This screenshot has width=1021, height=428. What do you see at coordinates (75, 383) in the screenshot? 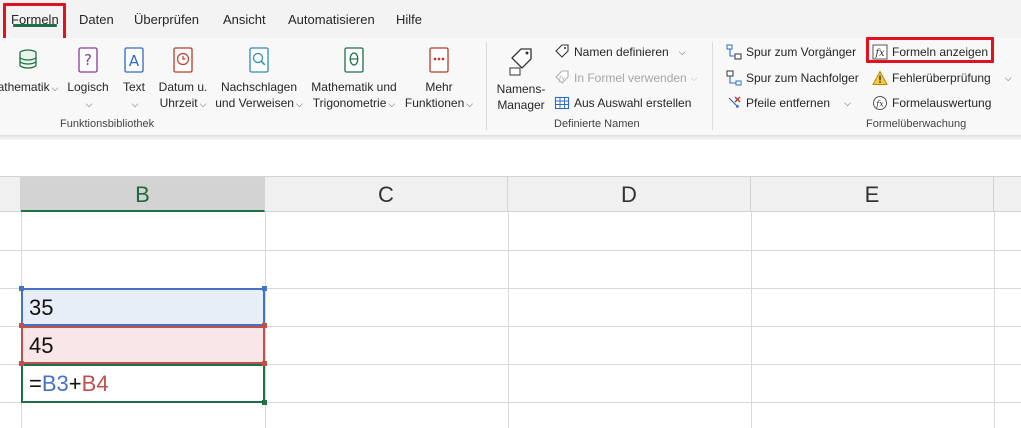
I see `formula-plus: +` at bounding box center [75, 383].